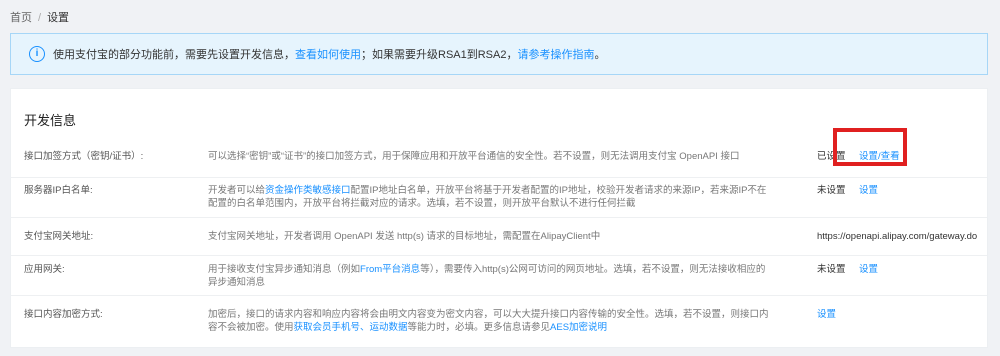 Image resolution: width=1000 pixels, height=356 pixels. I want to click on highlight-box, so click(870, 147).